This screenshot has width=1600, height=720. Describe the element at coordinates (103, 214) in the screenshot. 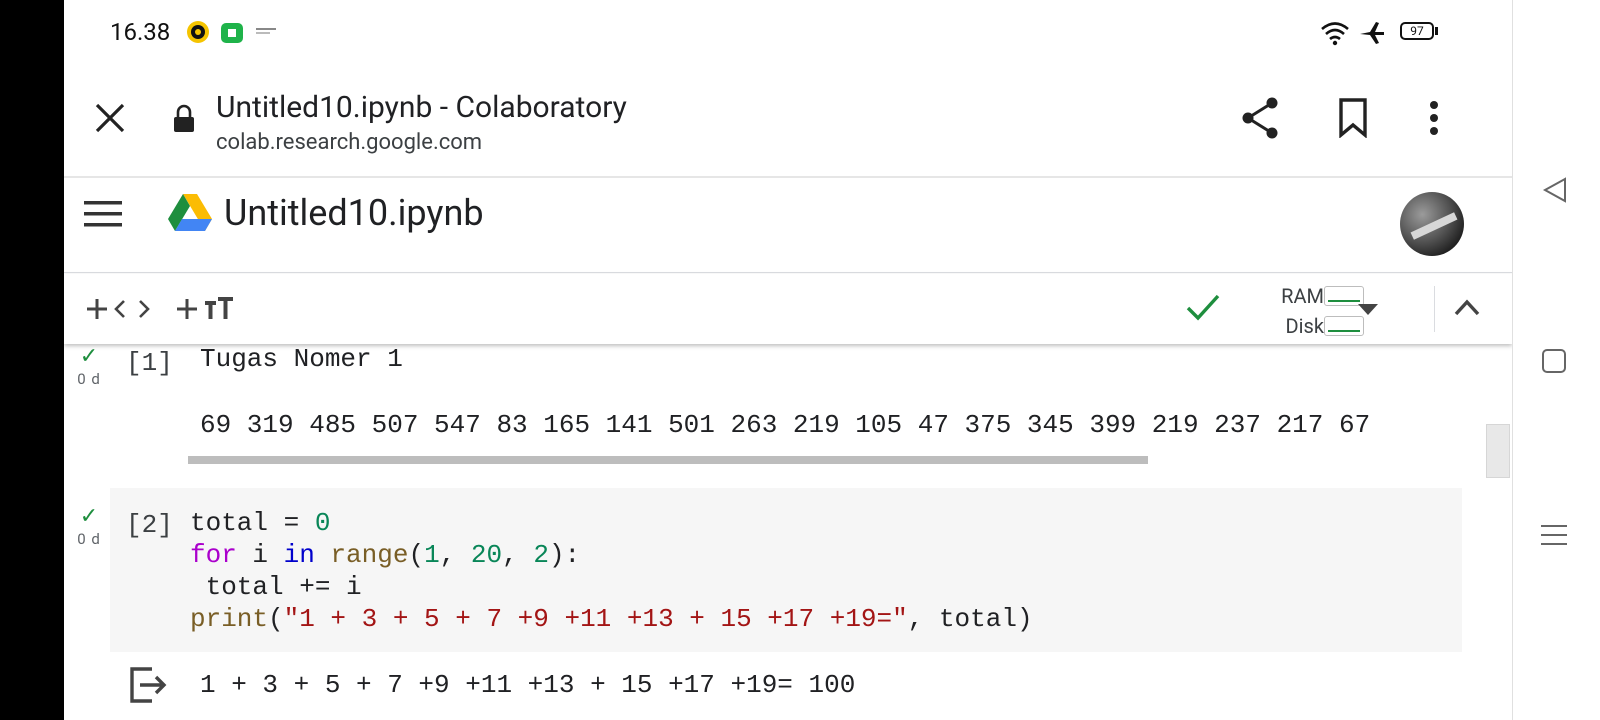

I see `menu-icon` at that location.